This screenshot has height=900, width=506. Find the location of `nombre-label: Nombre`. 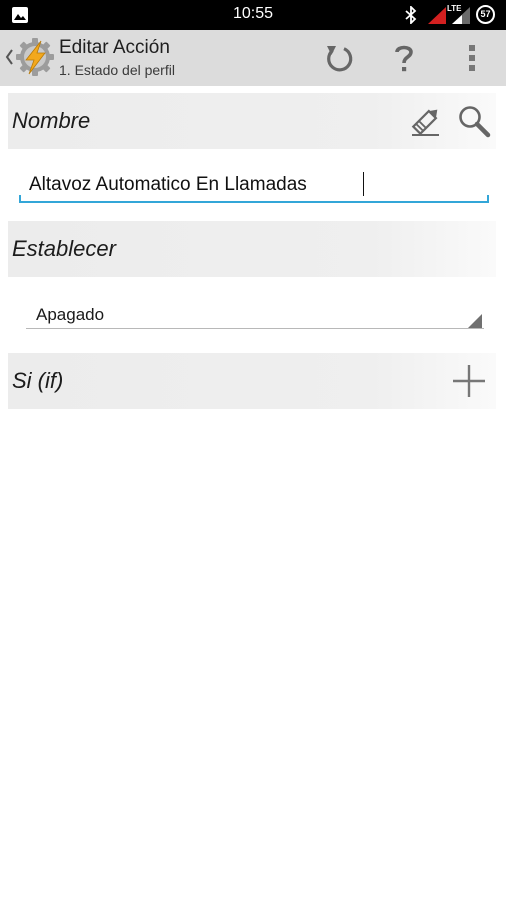

nombre-label: Nombre is located at coordinates (51, 120).